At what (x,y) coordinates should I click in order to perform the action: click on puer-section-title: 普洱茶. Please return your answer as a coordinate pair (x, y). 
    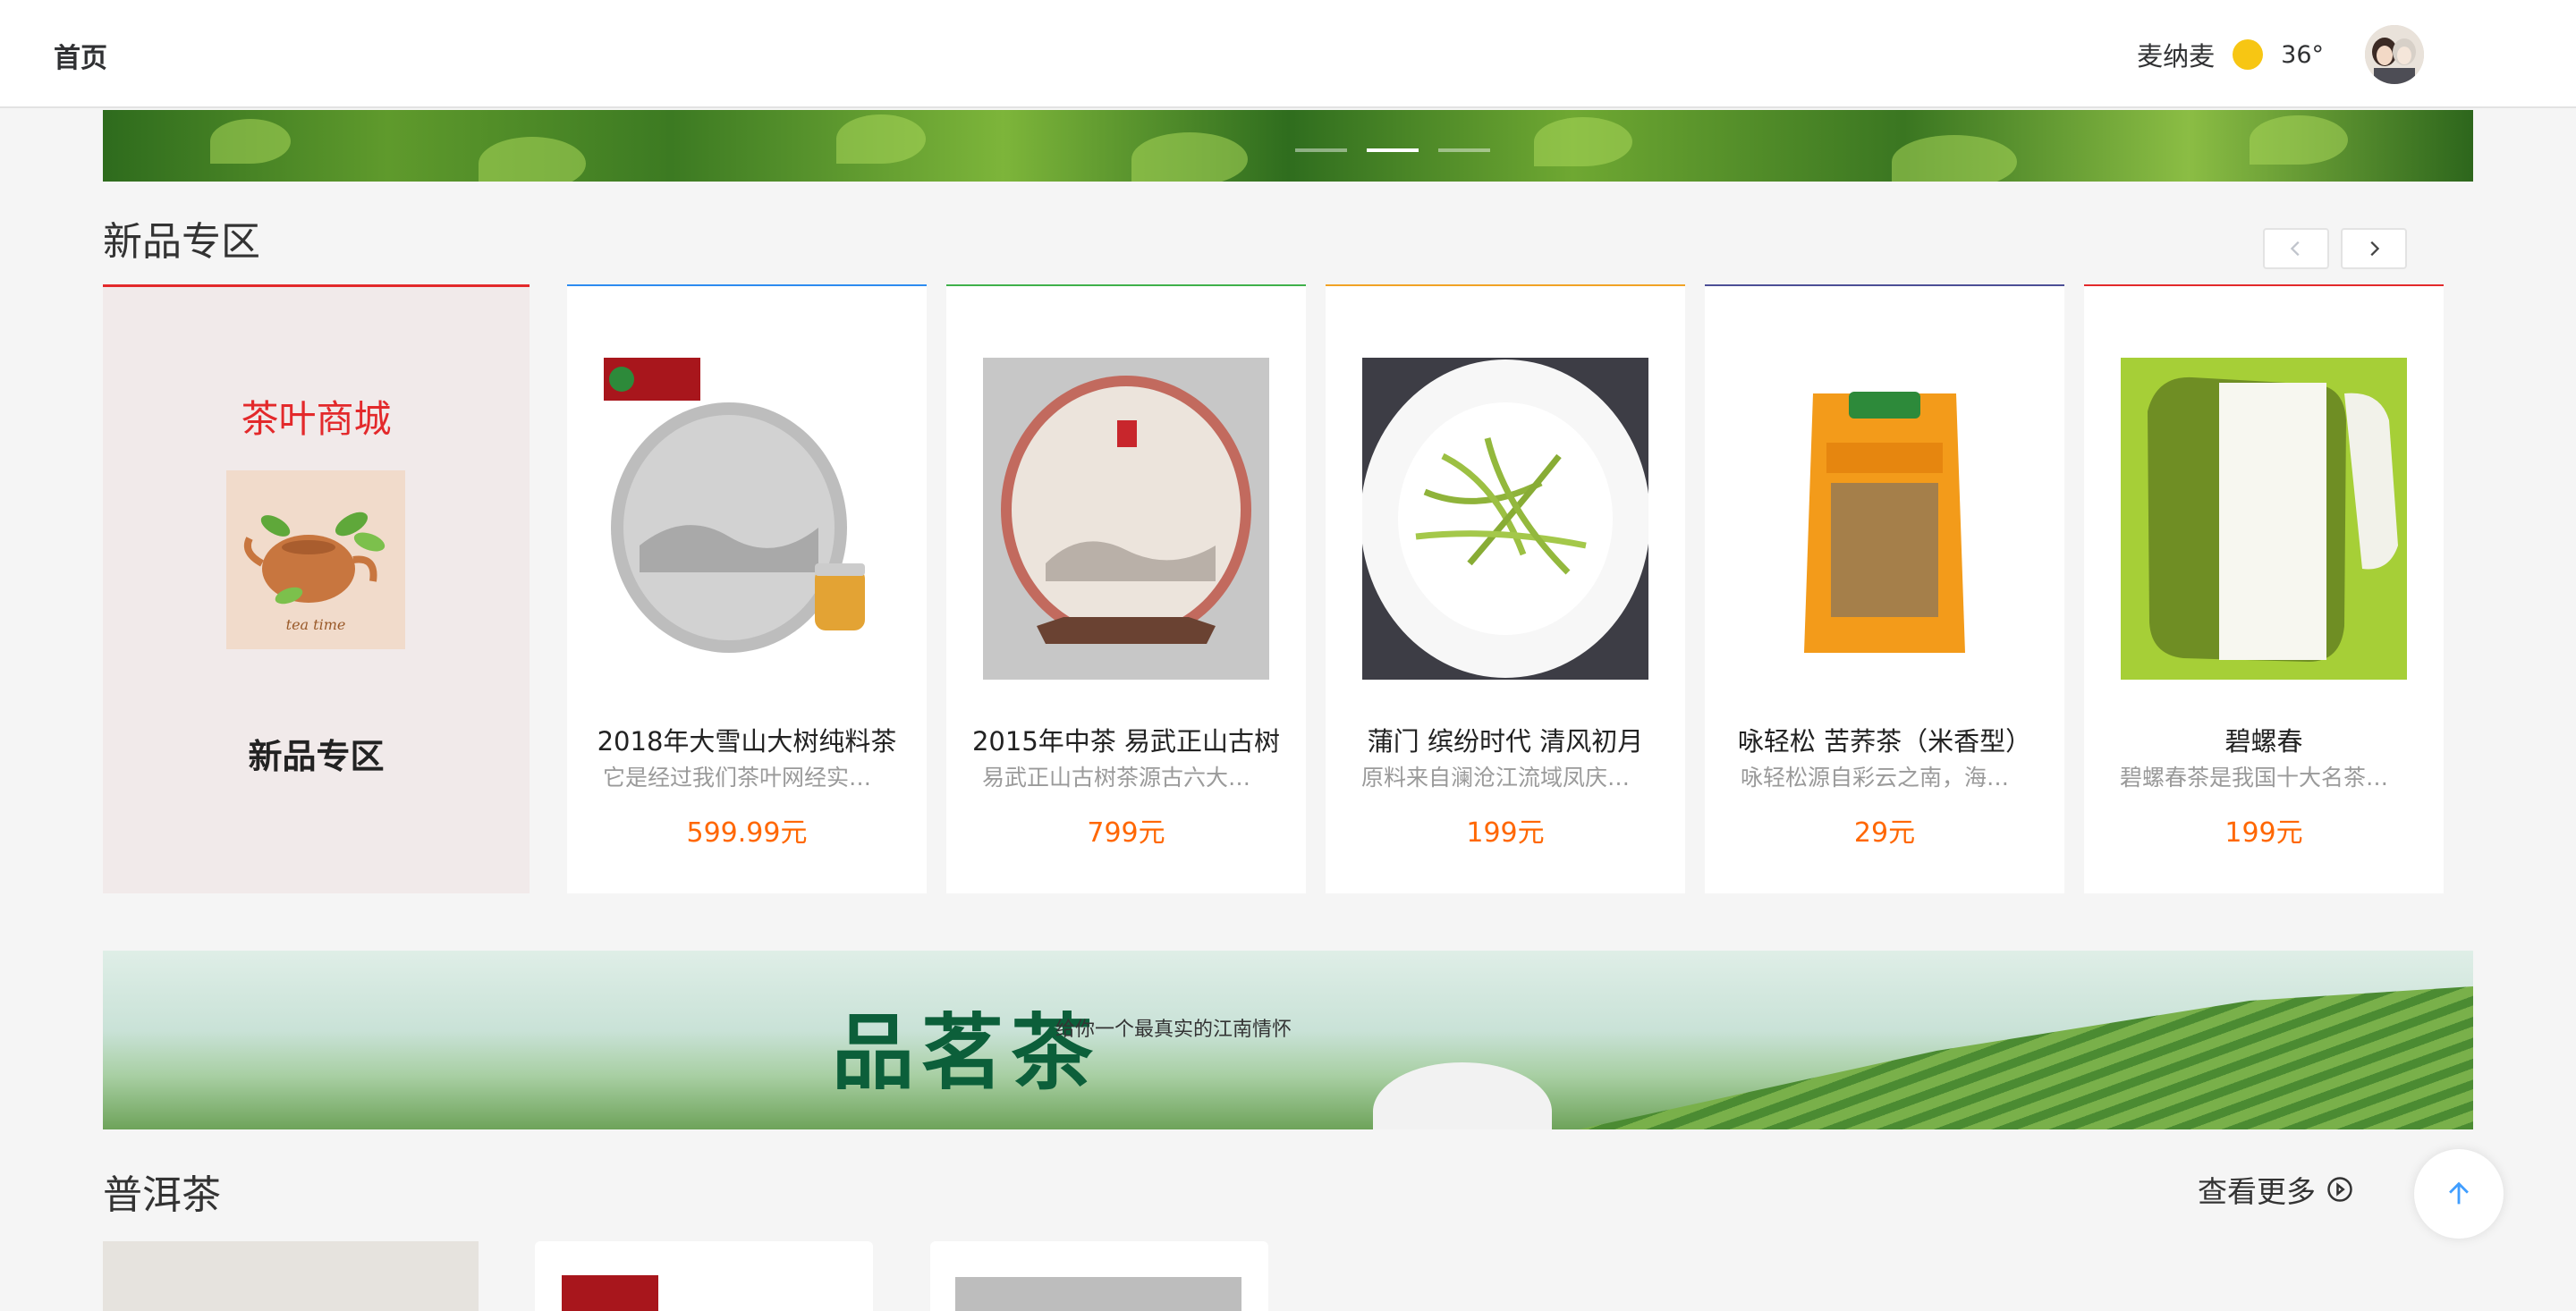
    Looking at the image, I should click on (162, 1195).